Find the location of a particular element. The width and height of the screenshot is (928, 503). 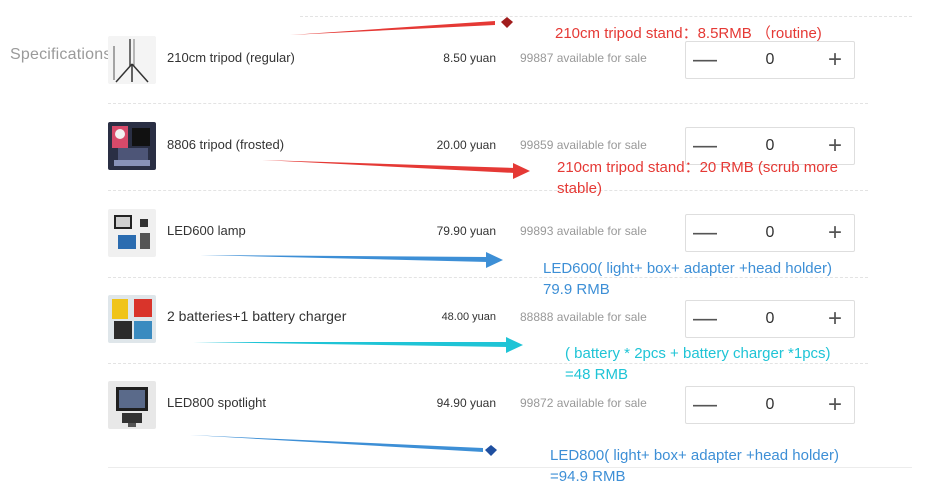

availability-text: 99893 available for sale is located at coordinates (583, 231).